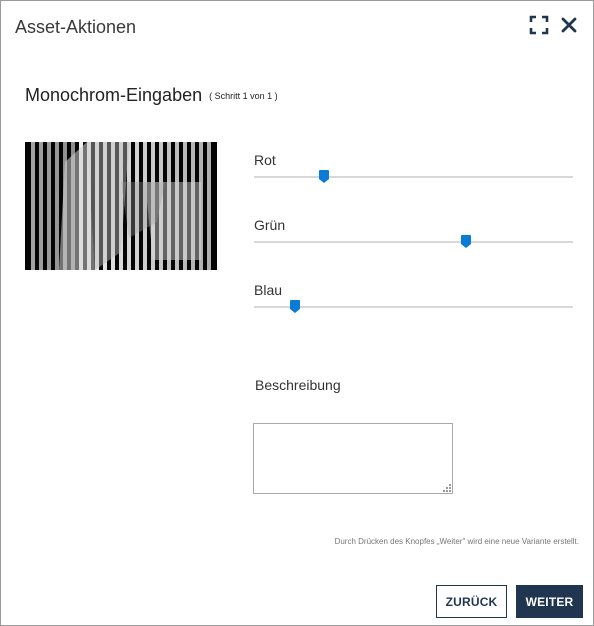 The height and width of the screenshot is (626, 594). Describe the element at coordinates (466, 241) in the screenshot. I see `slider-green-thumb` at that location.